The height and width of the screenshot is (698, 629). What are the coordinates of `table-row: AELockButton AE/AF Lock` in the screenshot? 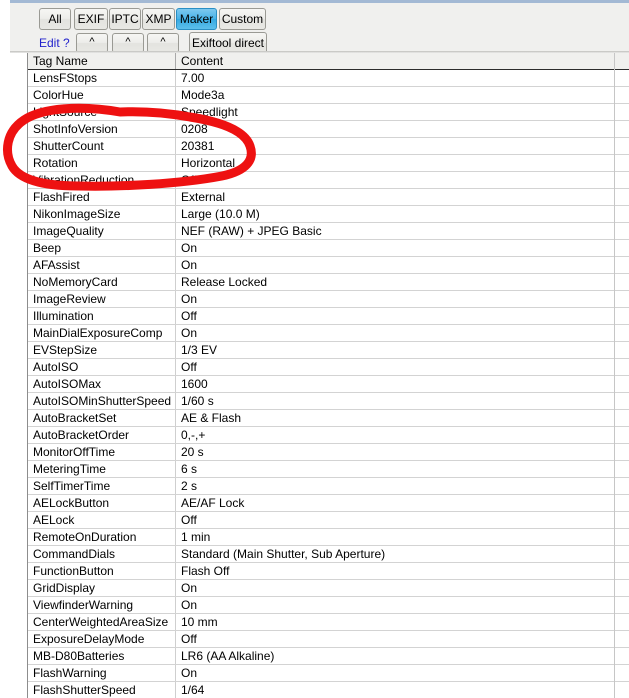 It's located at (328, 503).